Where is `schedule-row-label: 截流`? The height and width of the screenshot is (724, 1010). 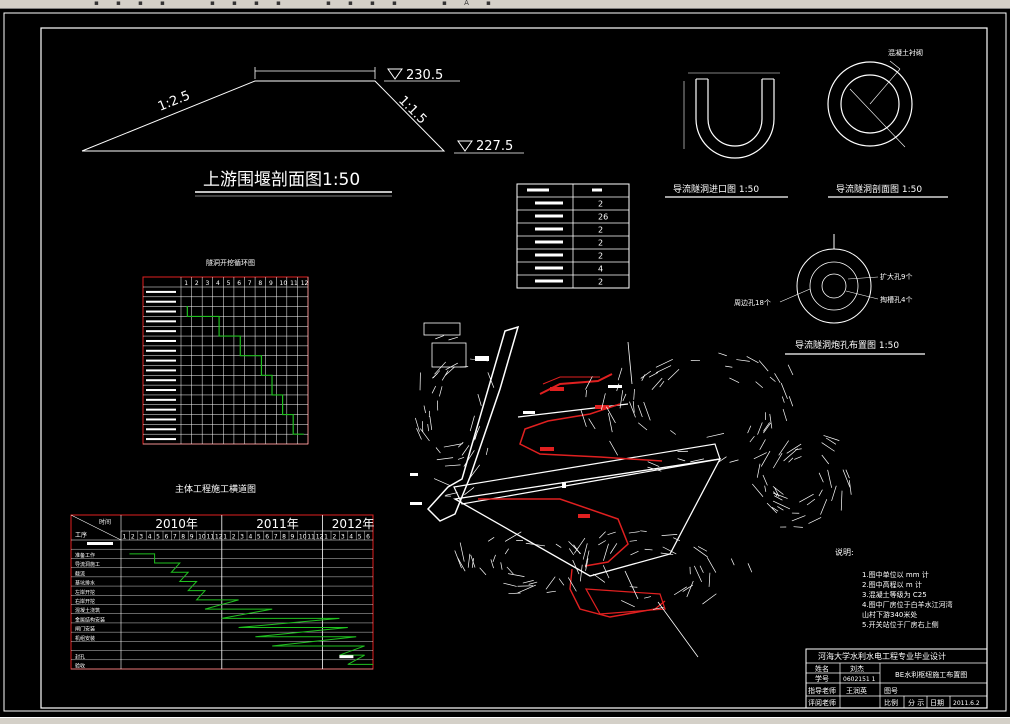
schedule-row-label: 截流 is located at coordinates (80, 573).